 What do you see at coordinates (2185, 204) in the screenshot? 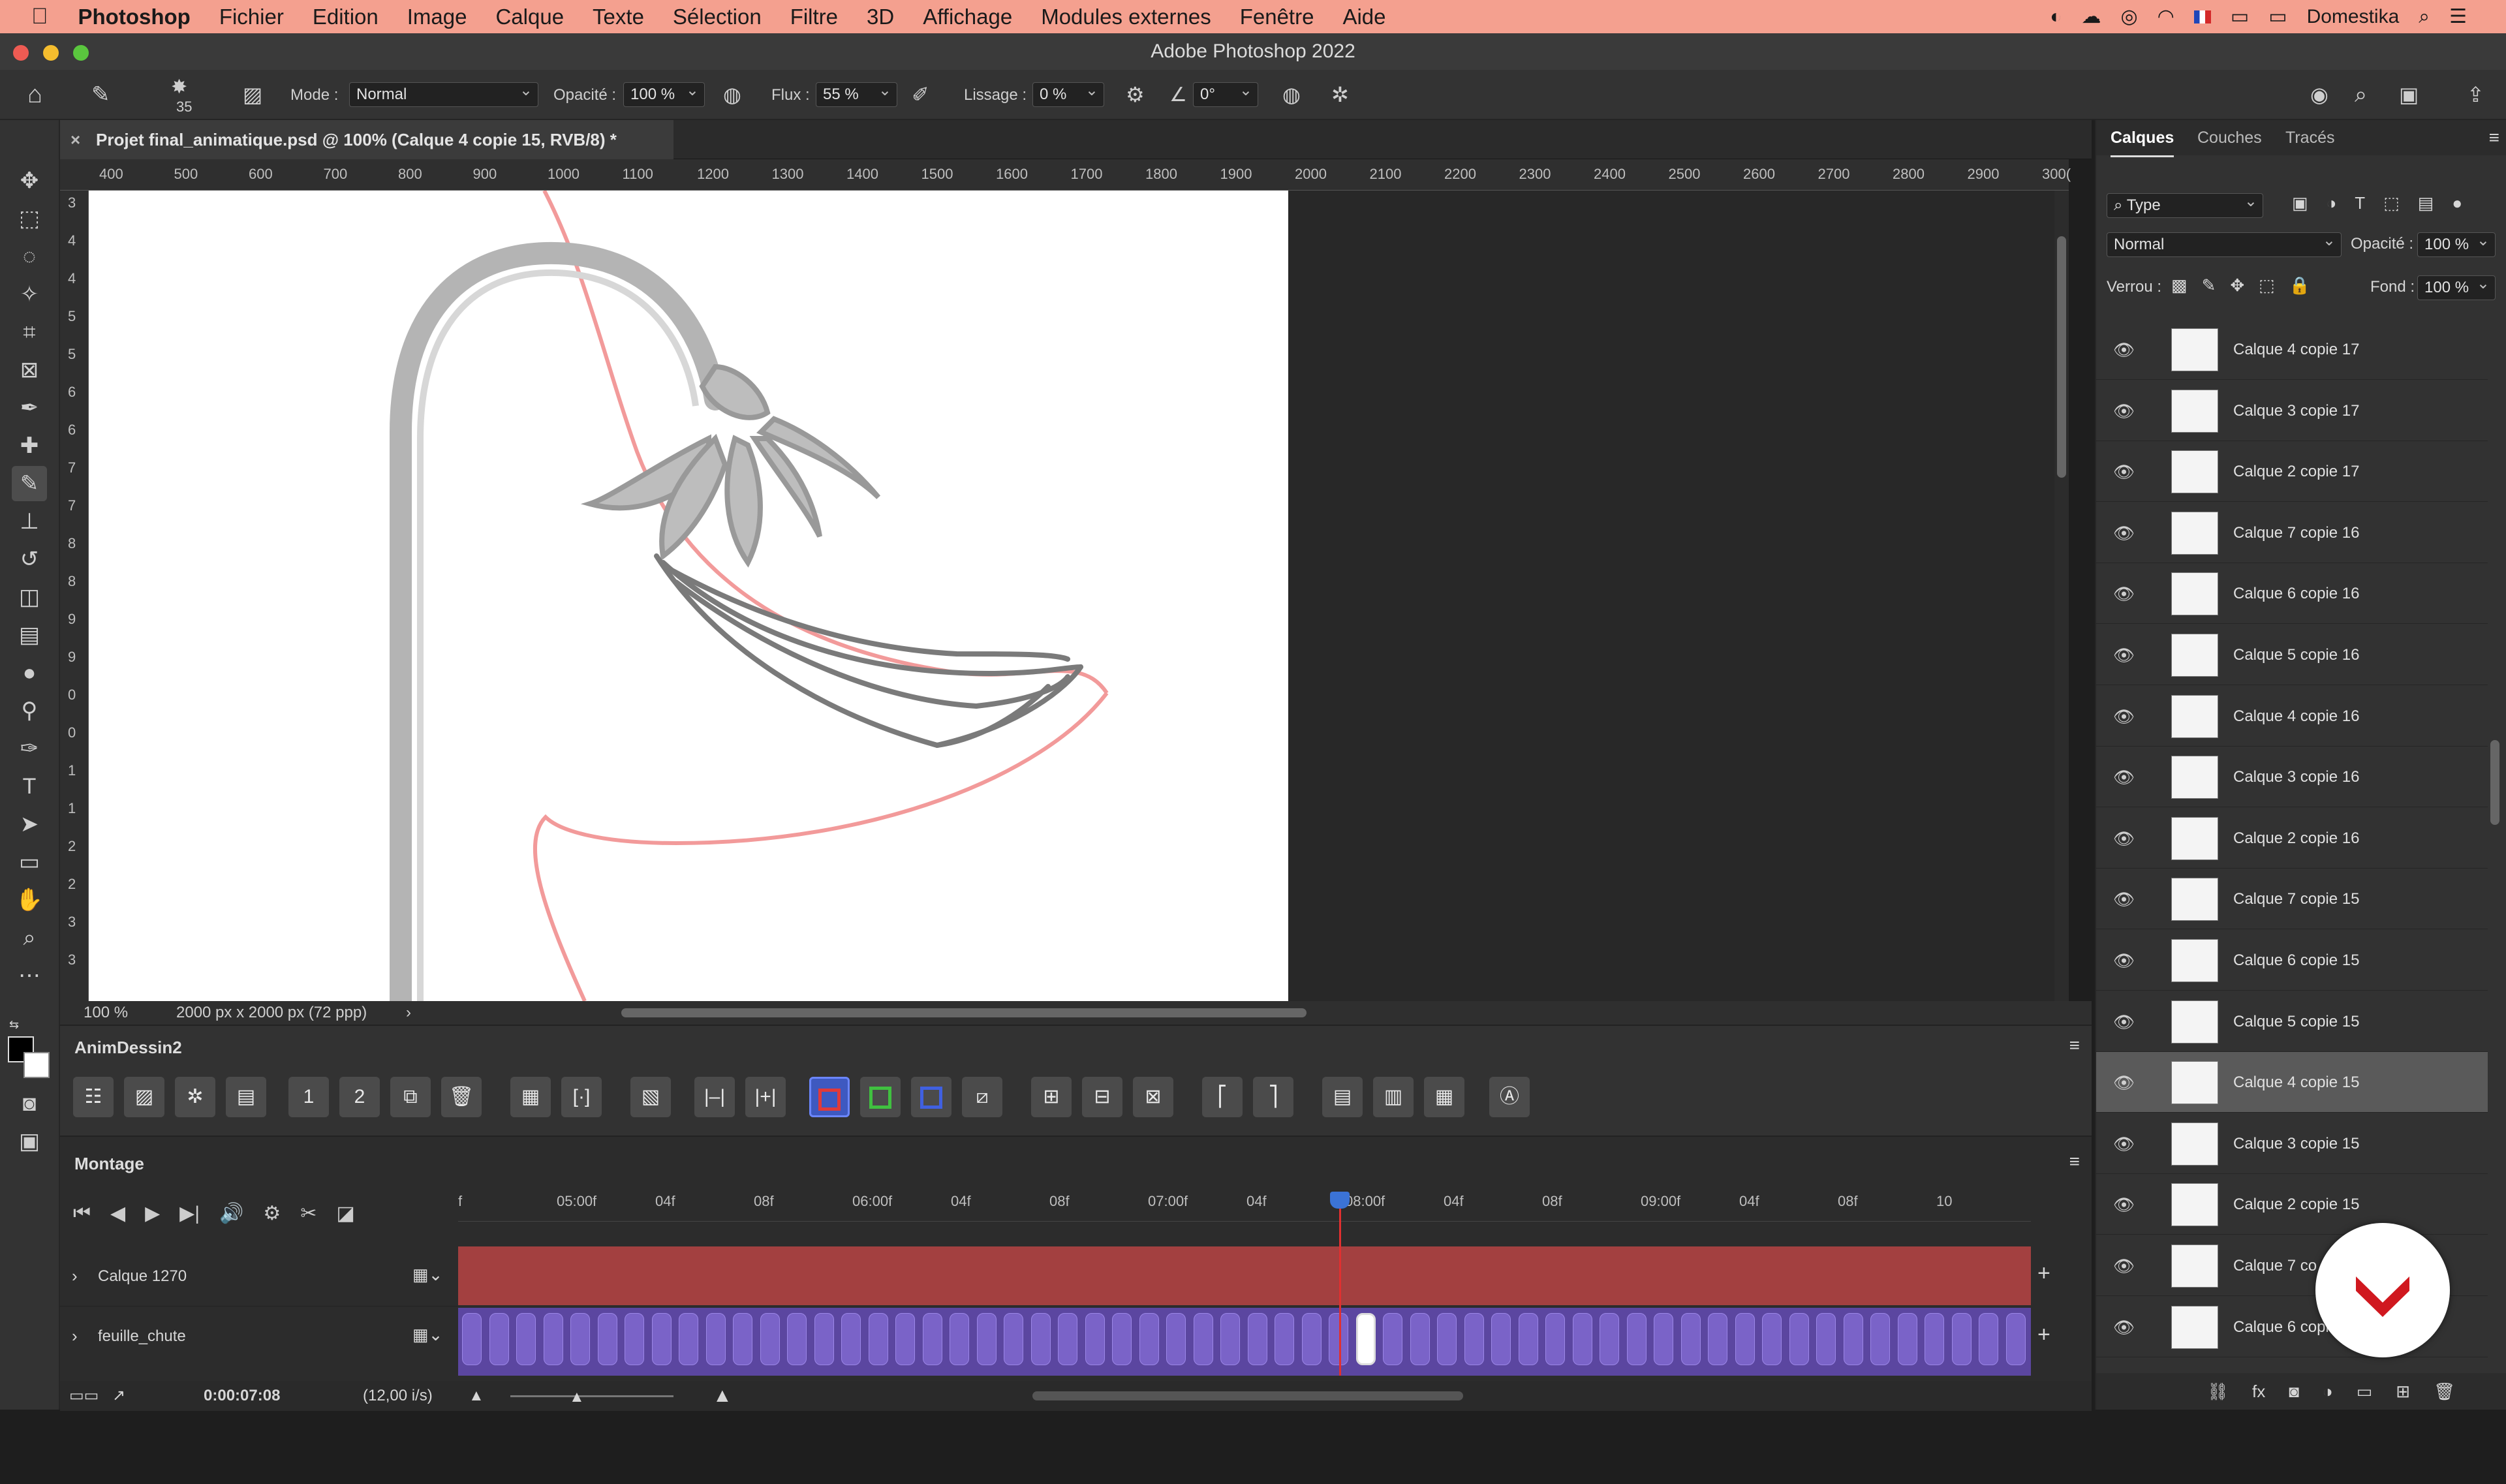
I see `layer-filter-select: ⌕ Type` at bounding box center [2185, 204].